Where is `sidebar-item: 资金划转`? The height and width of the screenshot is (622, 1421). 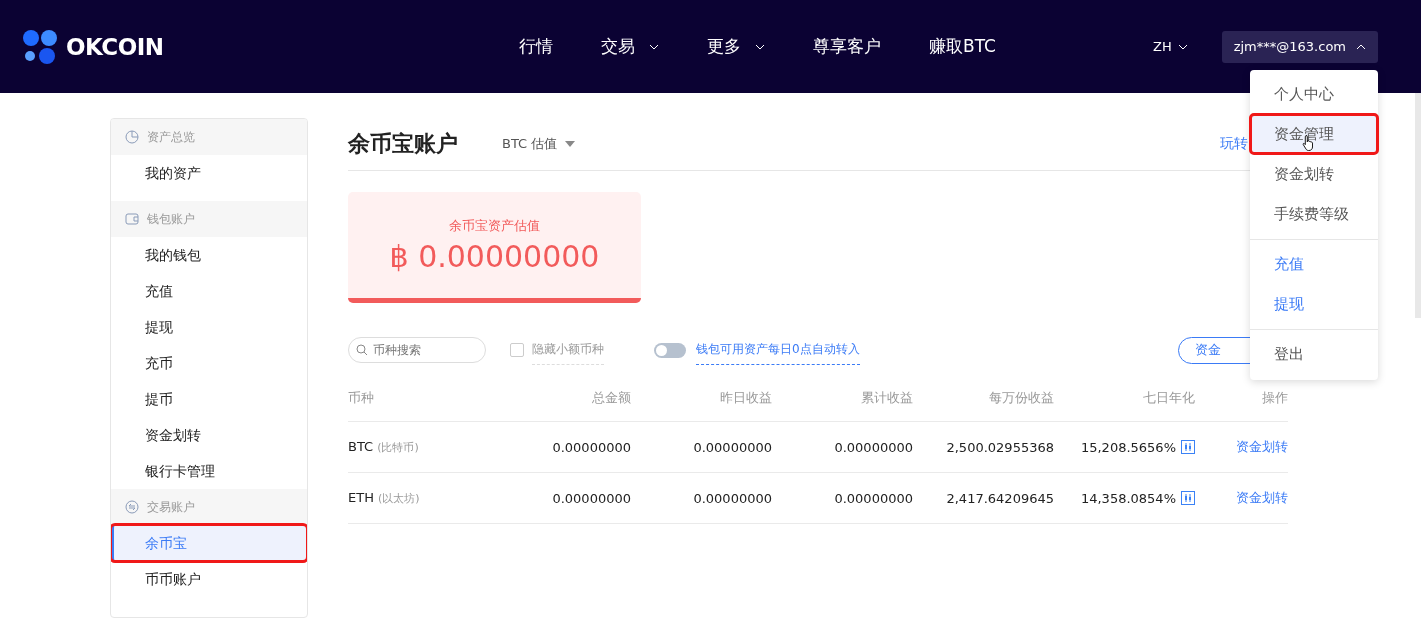 sidebar-item: 资金划转 is located at coordinates (209, 435).